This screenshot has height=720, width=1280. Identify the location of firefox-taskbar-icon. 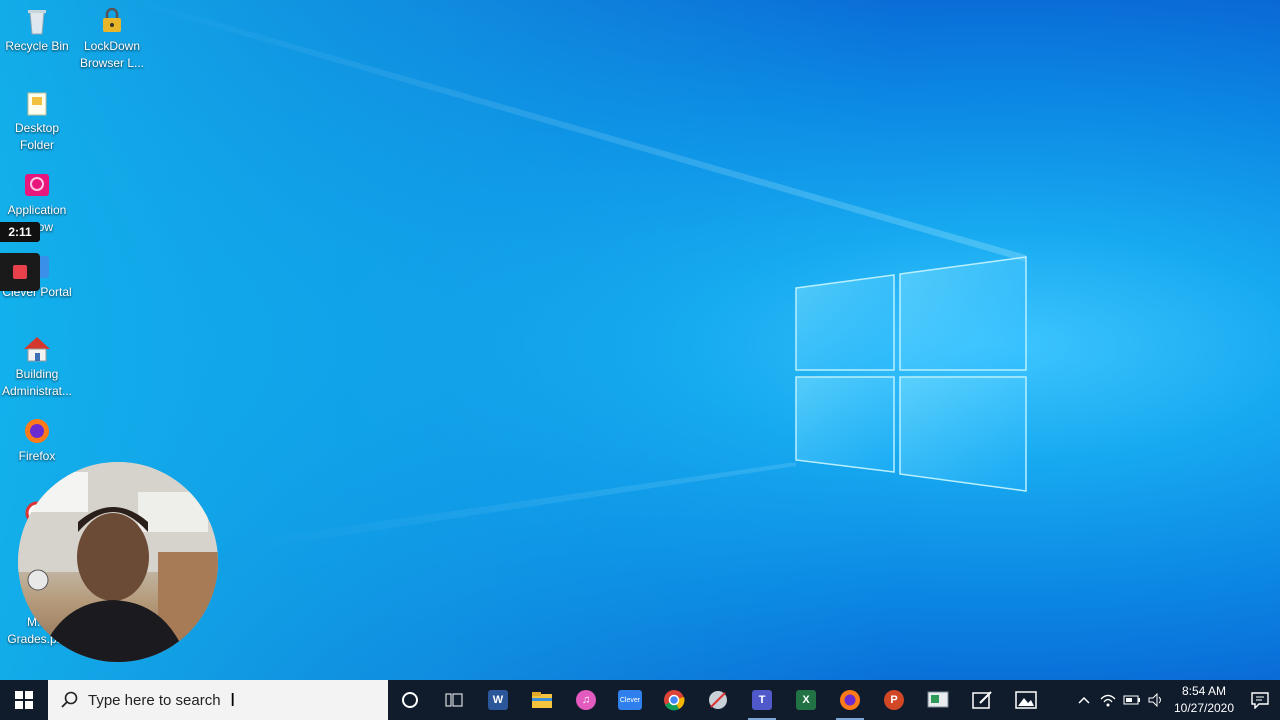
(850, 700).